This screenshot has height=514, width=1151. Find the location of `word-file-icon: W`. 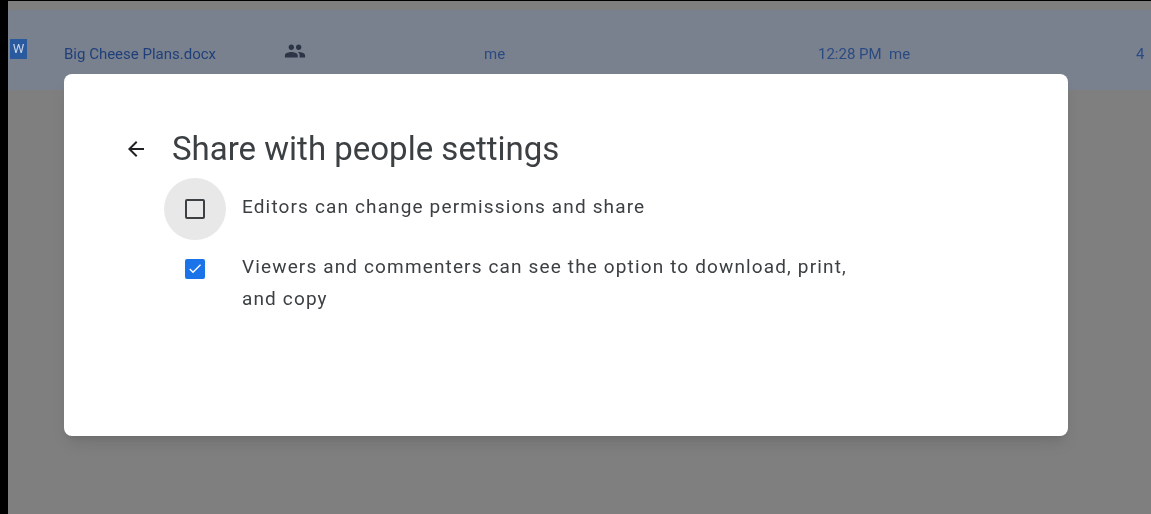

word-file-icon: W is located at coordinates (18, 49).